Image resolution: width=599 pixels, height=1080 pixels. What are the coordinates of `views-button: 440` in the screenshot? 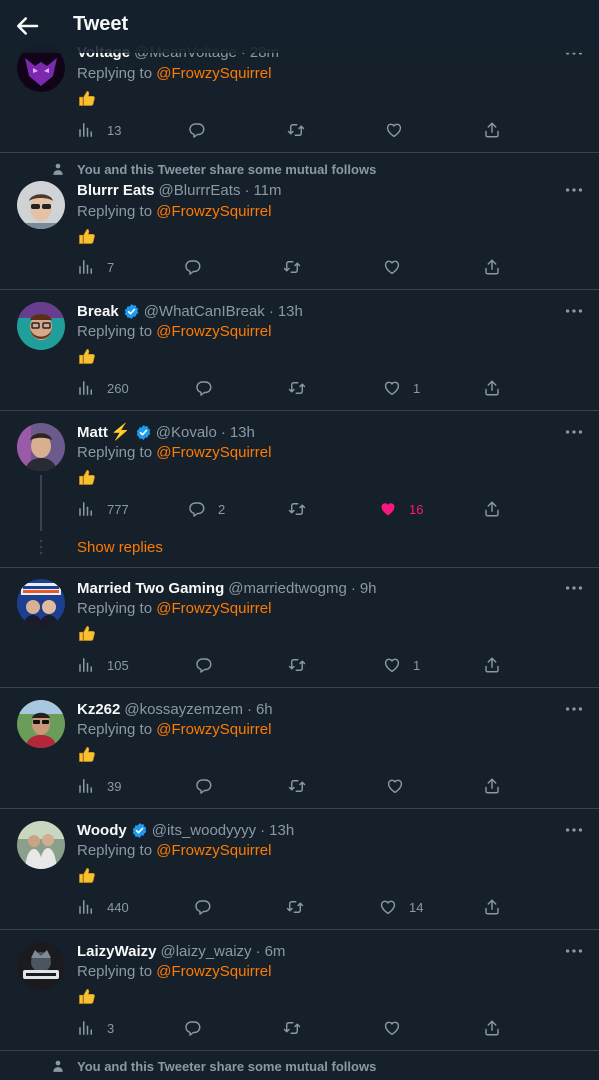 It's located at (103, 907).